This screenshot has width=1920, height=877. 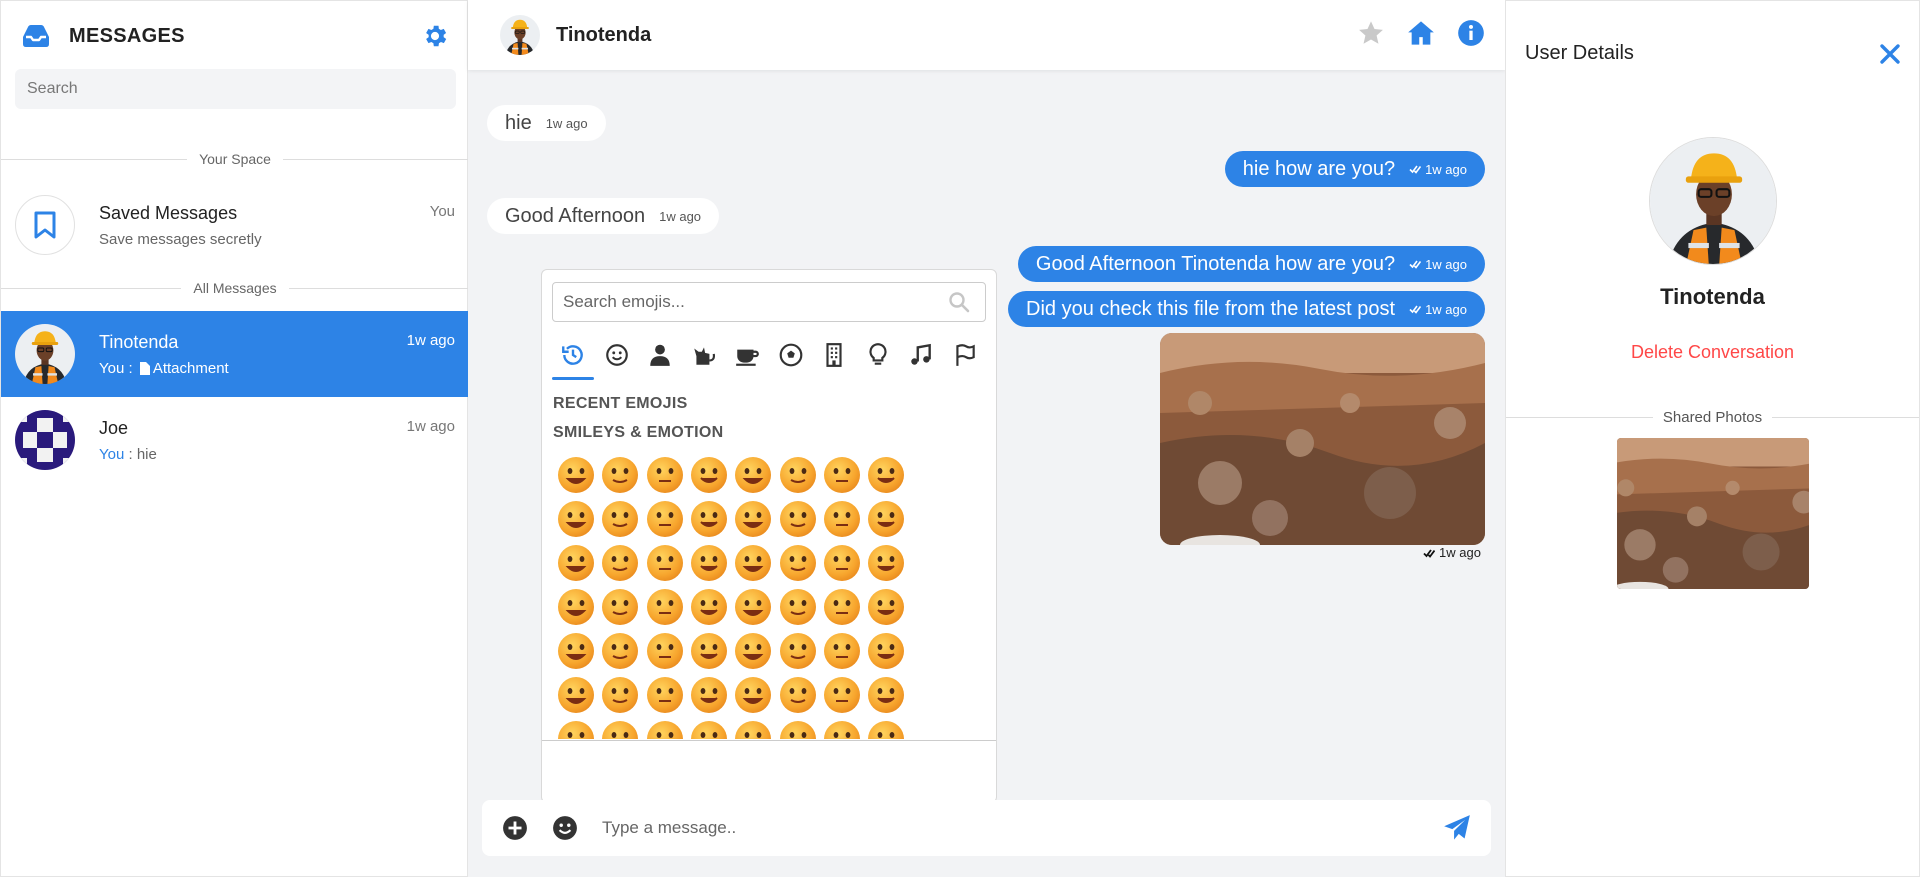 What do you see at coordinates (886, 607) in the screenshot?
I see `zip-emoji-icon` at bounding box center [886, 607].